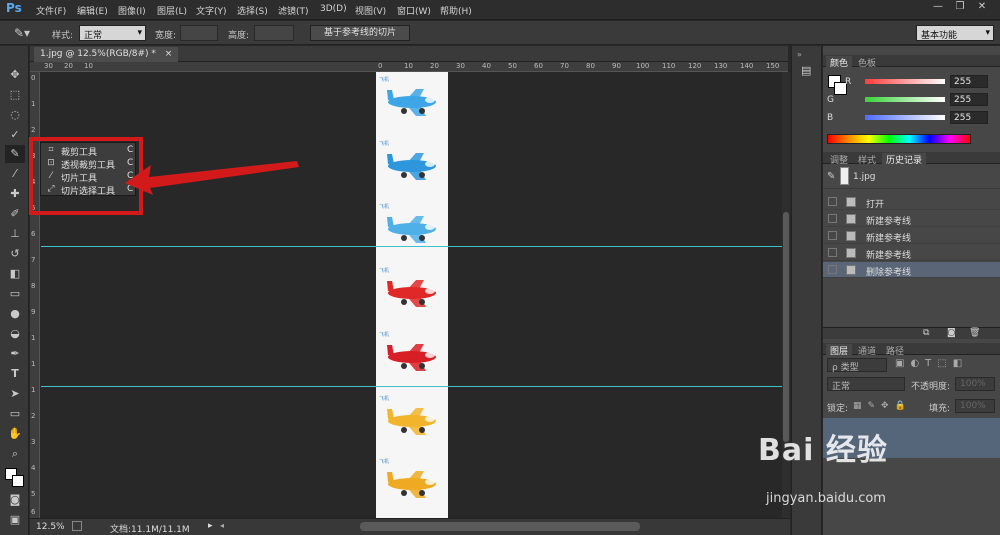 The width and height of the screenshot is (1000, 535). What do you see at coordinates (384, 398) in the screenshot?
I see `plane-image-label: 飞机` at bounding box center [384, 398].